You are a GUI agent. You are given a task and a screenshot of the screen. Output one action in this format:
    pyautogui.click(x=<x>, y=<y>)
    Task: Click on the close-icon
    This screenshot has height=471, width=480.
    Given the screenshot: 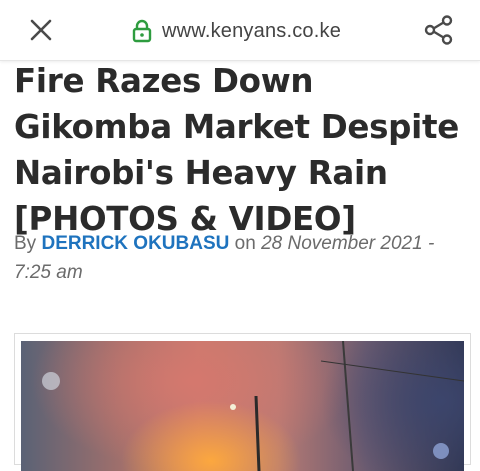 What is the action you would take?
    pyautogui.click(x=42, y=31)
    